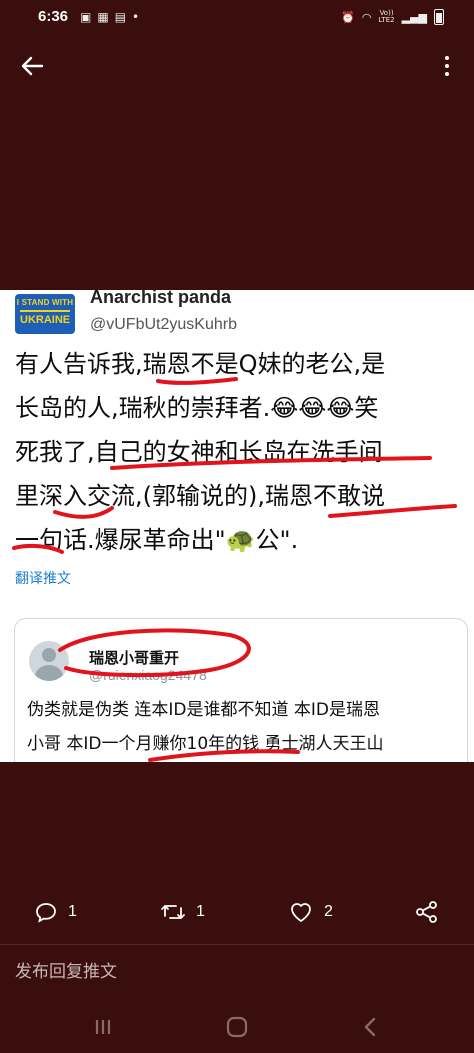 The height and width of the screenshot is (1053, 474). I want to click on quoted-author-name: 瑞恩小哥重开, so click(134, 658).